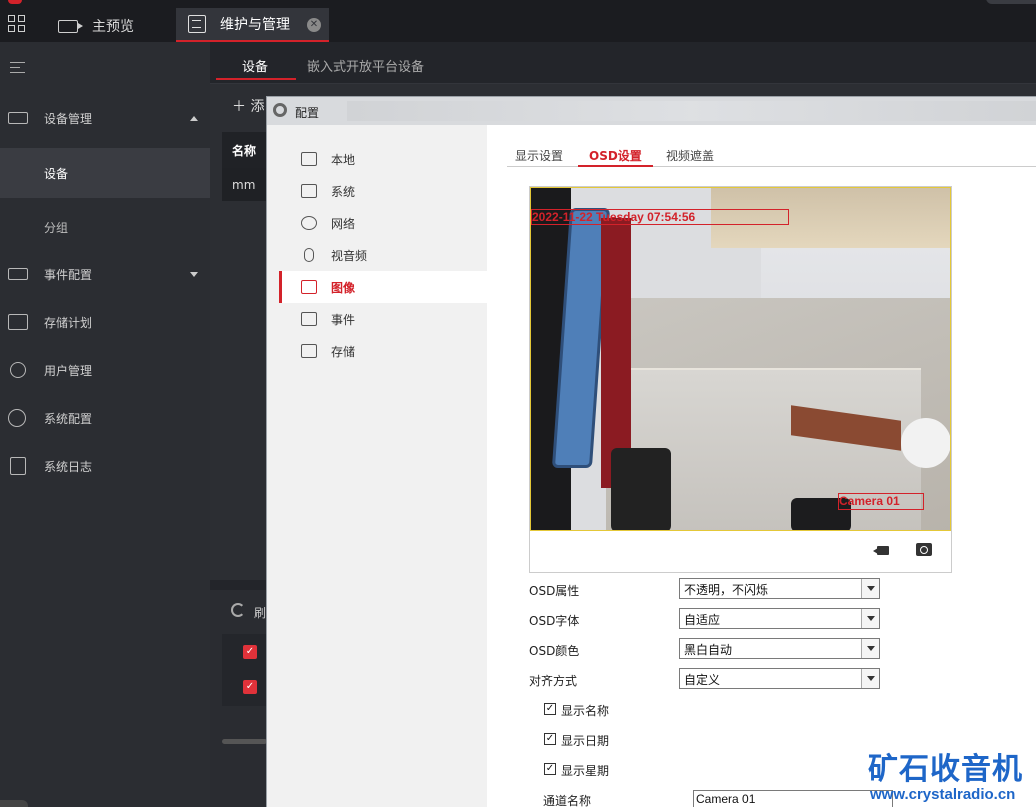 This screenshot has width=1036, height=807. What do you see at coordinates (383, 319) in the screenshot?
I see `menu-item-event: 事件` at bounding box center [383, 319].